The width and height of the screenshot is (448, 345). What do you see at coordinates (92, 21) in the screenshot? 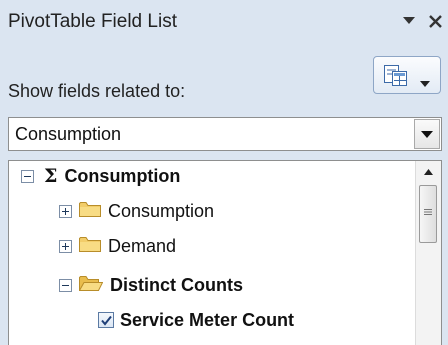
I see `pane-title: PivotTable Field List` at bounding box center [92, 21].